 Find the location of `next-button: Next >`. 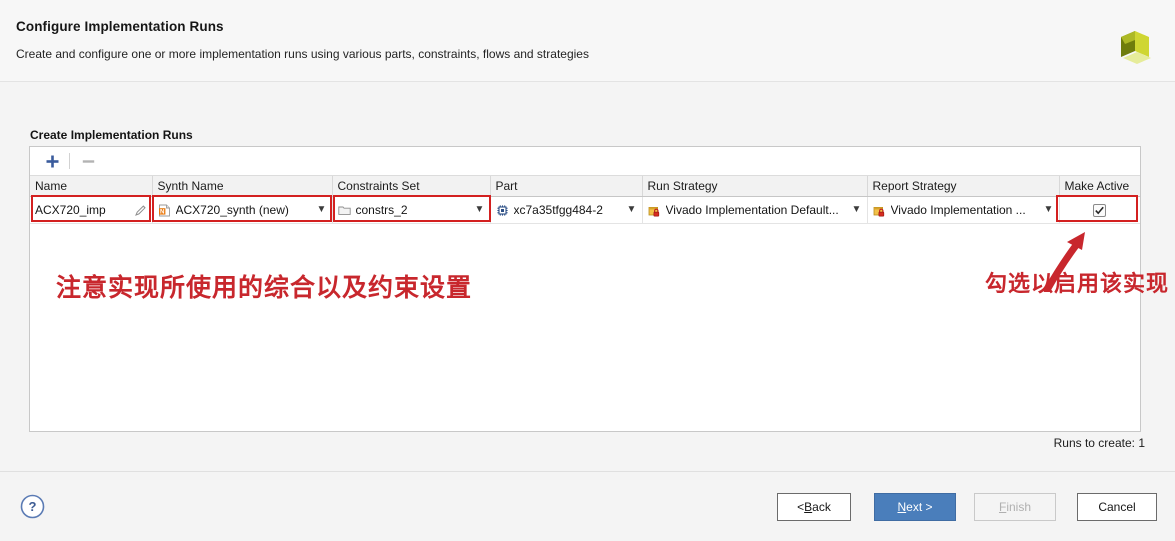

next-button: Next > is located at coordinates (915, 507).